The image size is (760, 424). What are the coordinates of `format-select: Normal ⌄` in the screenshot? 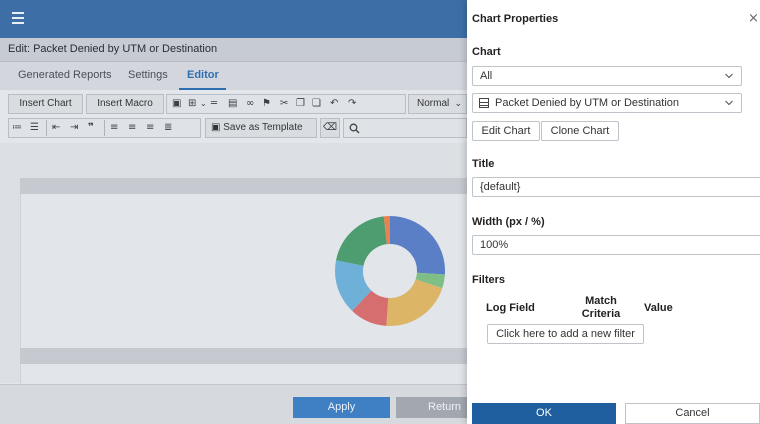 It's located at (437, 104).